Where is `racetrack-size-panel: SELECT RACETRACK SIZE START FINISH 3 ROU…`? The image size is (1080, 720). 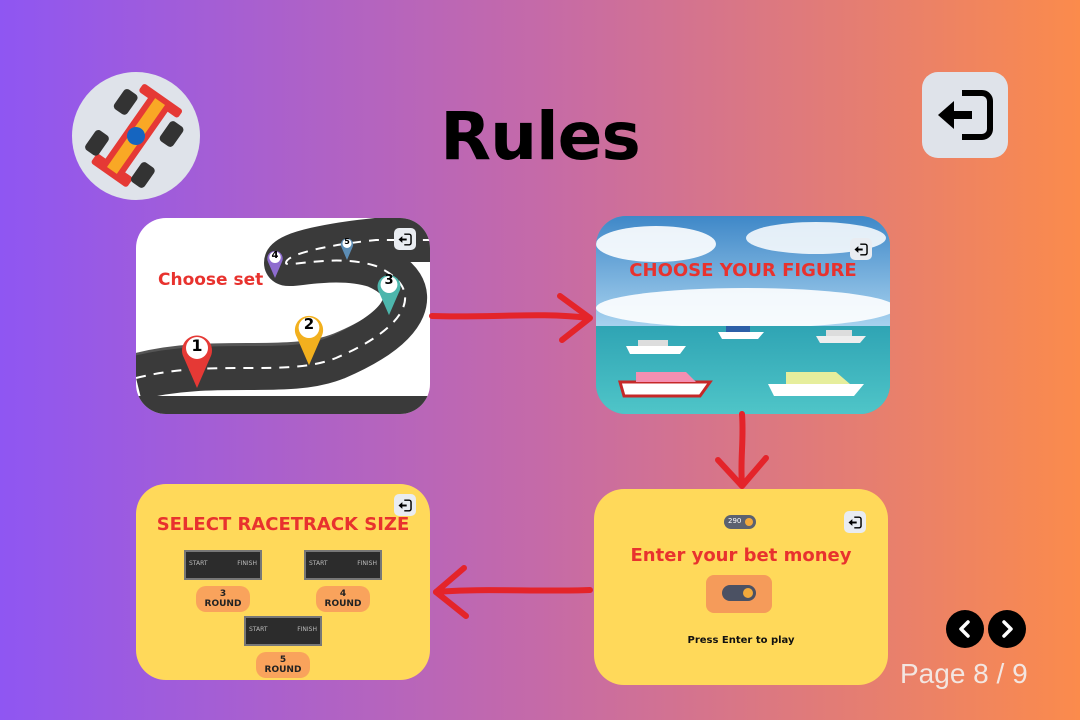
racetrack-size-panel: SELECT RACETRACK SIZE START FINISH 3 ROU… is located at coordinates (283, 582).